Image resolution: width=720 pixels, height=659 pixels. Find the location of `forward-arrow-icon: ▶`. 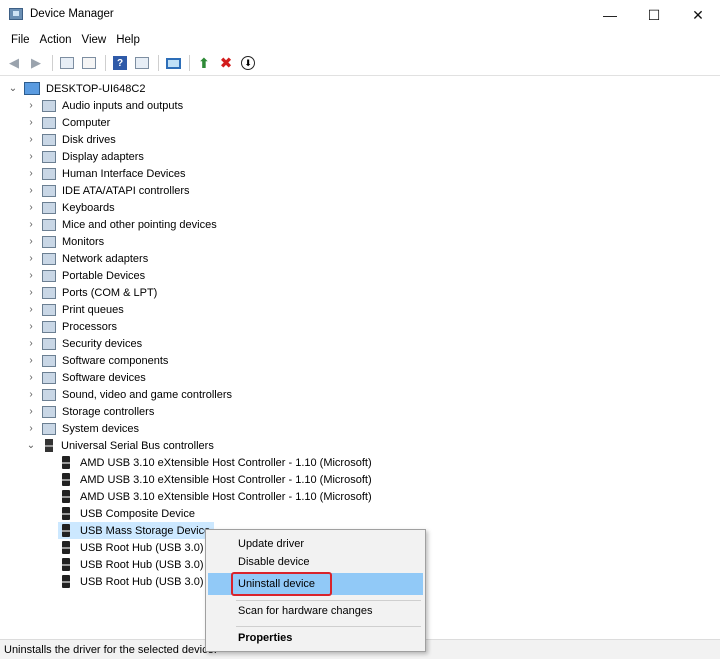

forward-arrow-icon: ▶ is located at coordinates (36, 63).